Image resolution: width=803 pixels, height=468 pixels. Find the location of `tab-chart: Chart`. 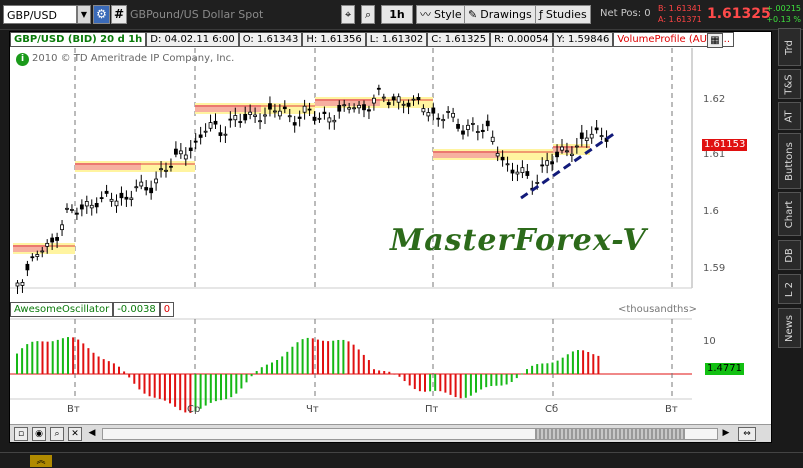

tab-chart: Chart is located at coordinates (789, 214).